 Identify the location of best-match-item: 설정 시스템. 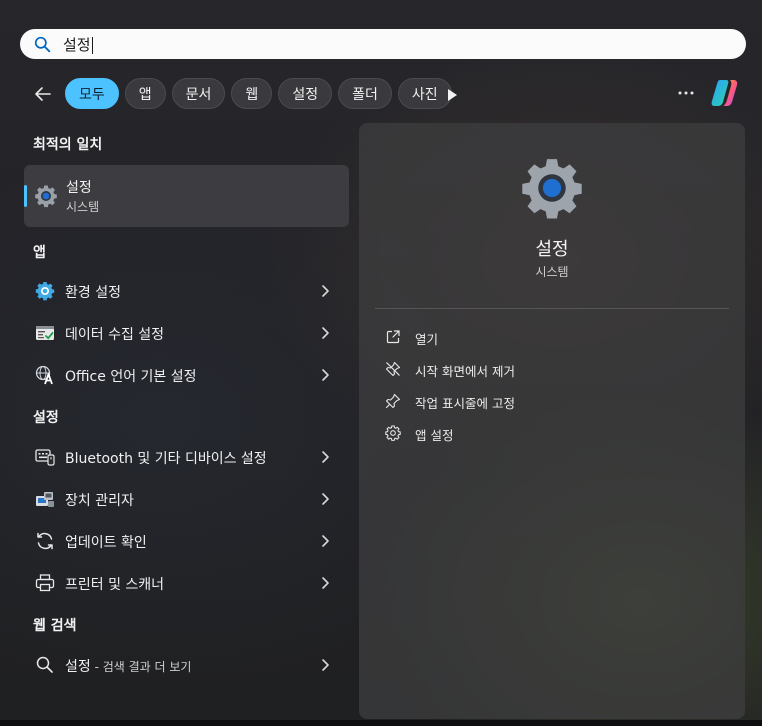
(186, 196).